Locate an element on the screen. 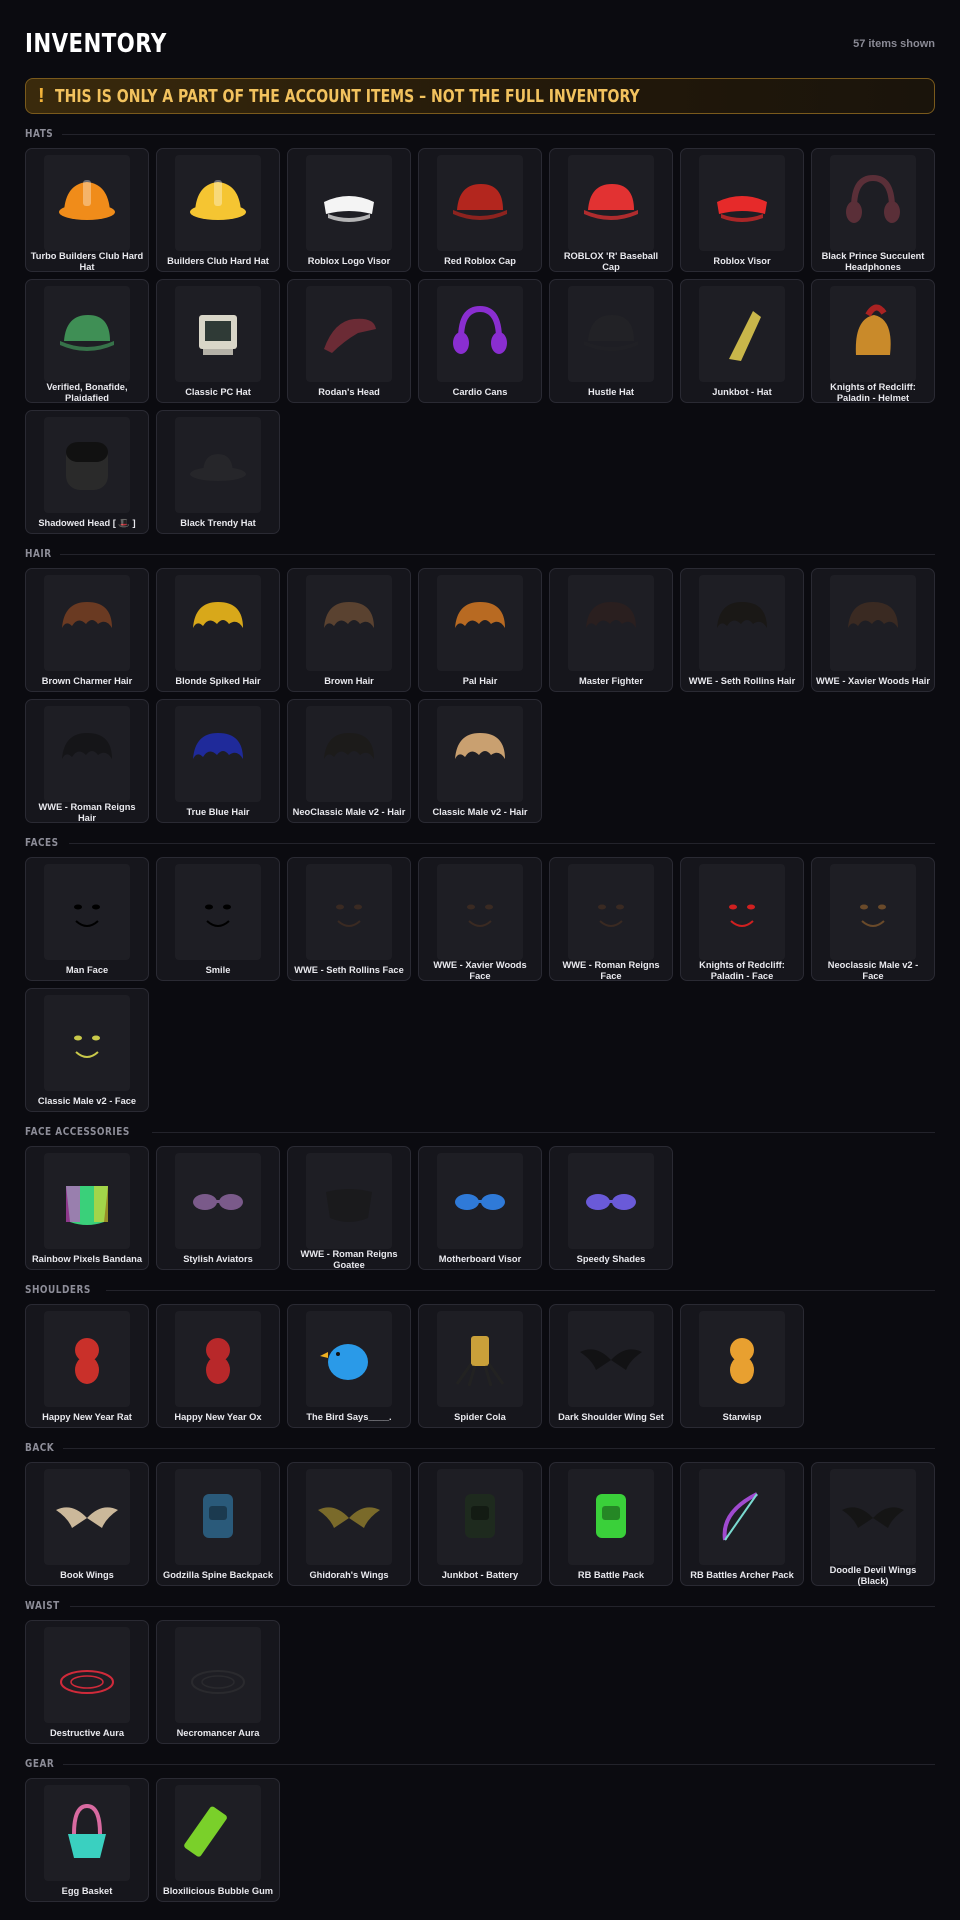 This screenshot has width=960, height=1920. item-card: Classic Male v2 - Hair is located at coordinates (480, 761).